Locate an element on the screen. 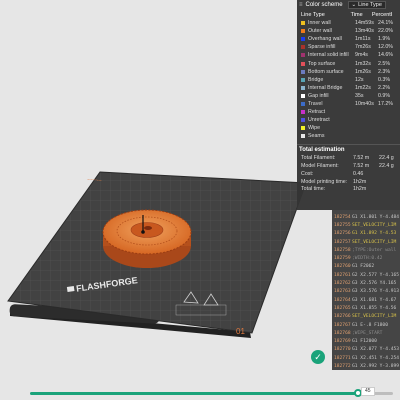  legend-row: Wipe is located at coordinates (348, 128).